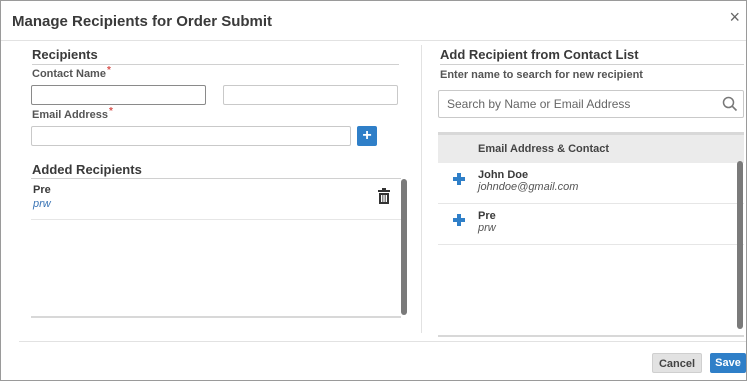 The image size is (747, 381). What do you see at coordinates (421, 189) in the screenshot?
I see `column-divider` at bounding box center [421, 189].